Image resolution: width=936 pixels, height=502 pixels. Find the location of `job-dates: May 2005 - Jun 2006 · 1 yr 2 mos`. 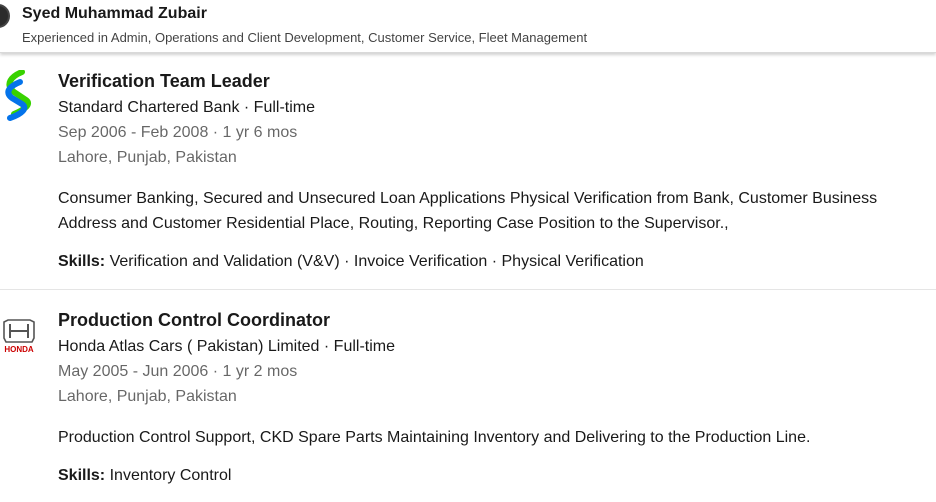

job-dates: May 2005 - Jun 2006 · 1 yr 2 mos is located at coordinates (178, 371).